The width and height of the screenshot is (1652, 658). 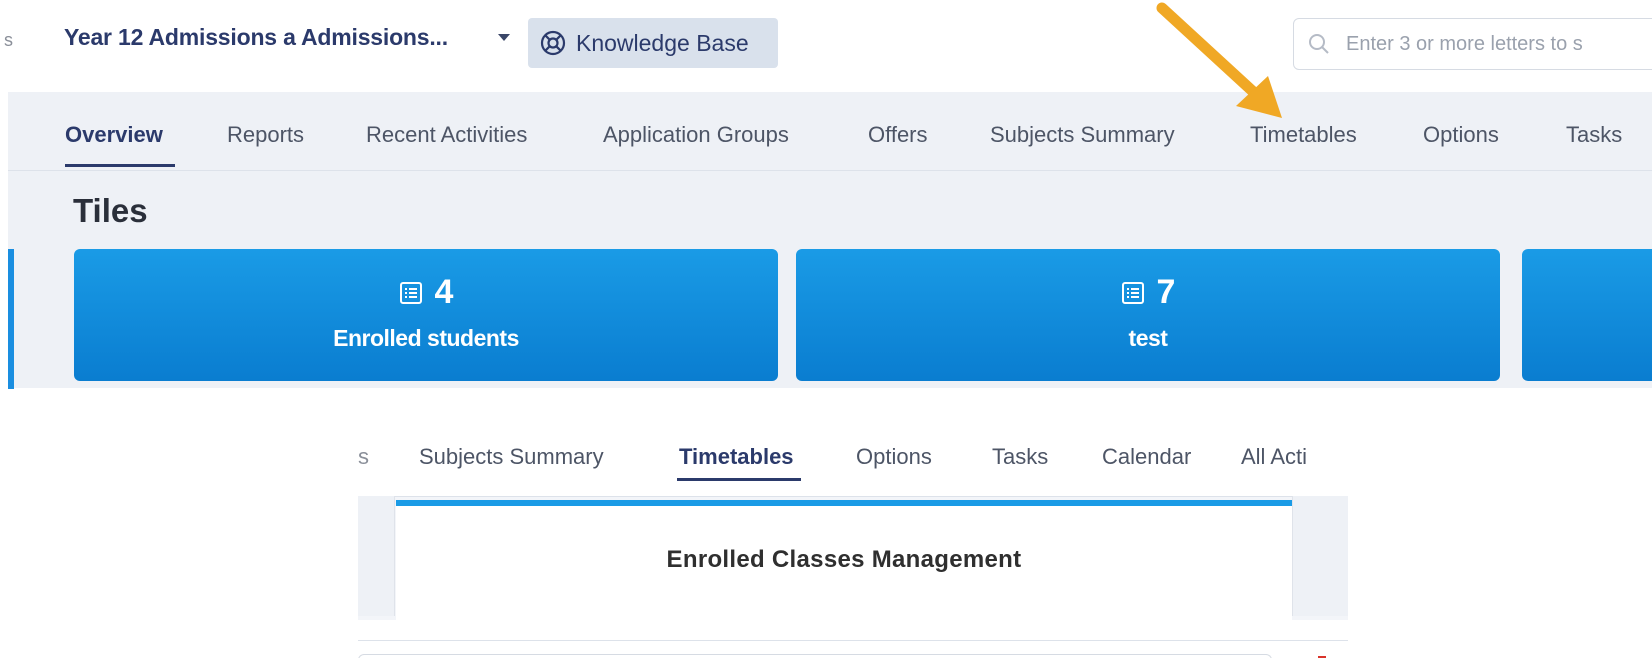 I want to click on lifebuoy-icon, so click(x=553, y=43).